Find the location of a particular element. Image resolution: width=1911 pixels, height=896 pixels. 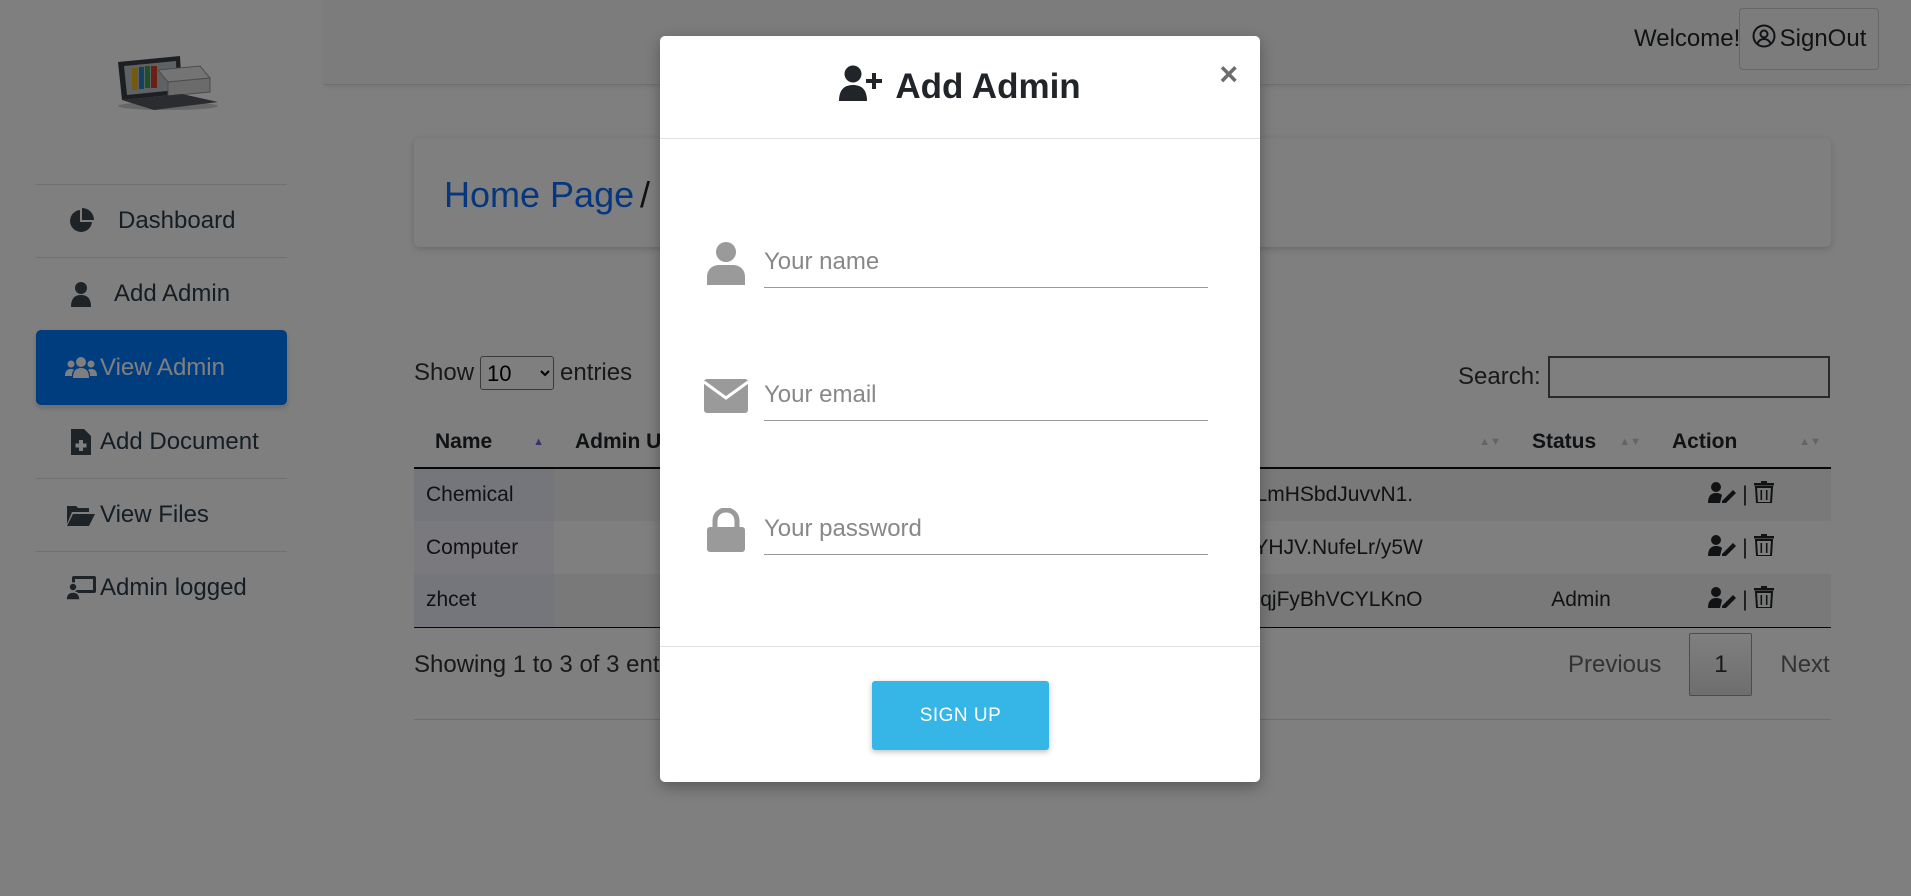

modal-title-text: Add Admin is located at coordinates (988, 86).